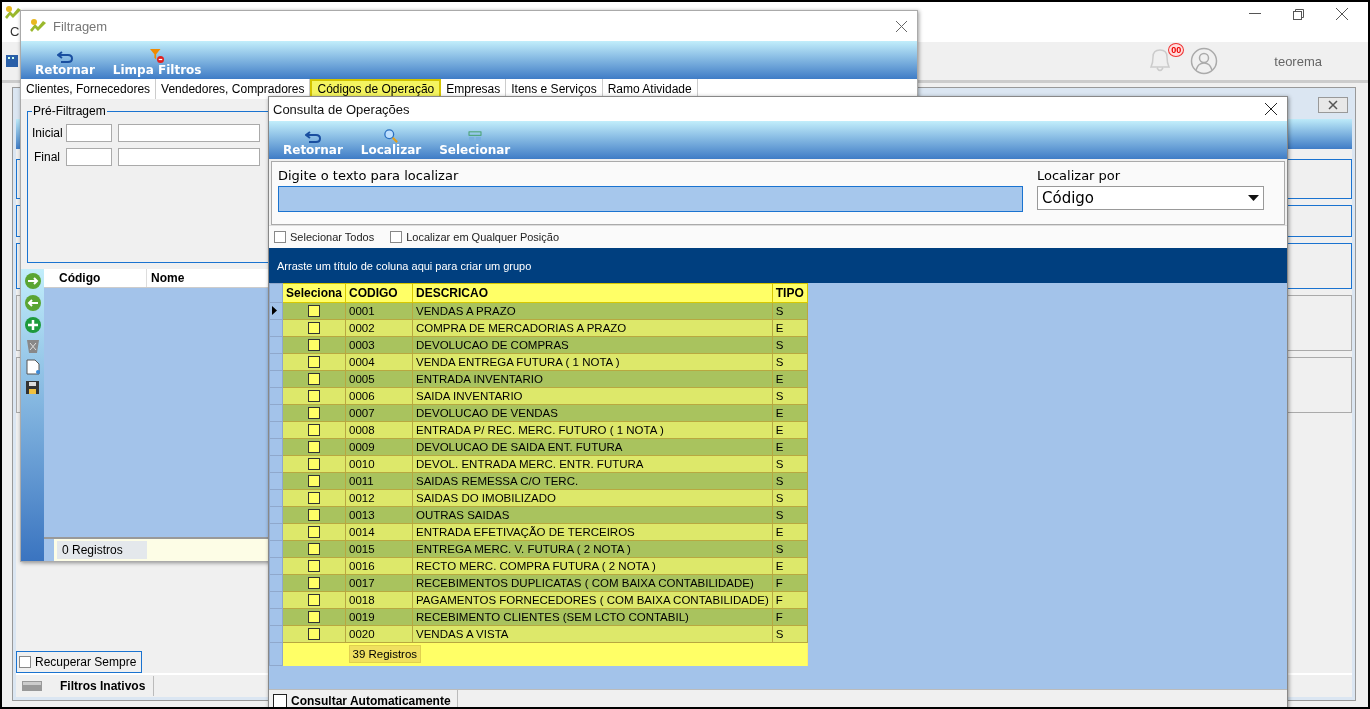 The image size is (1370, 709). I want to click on record-count: 39 Registros, so click(385, 654).